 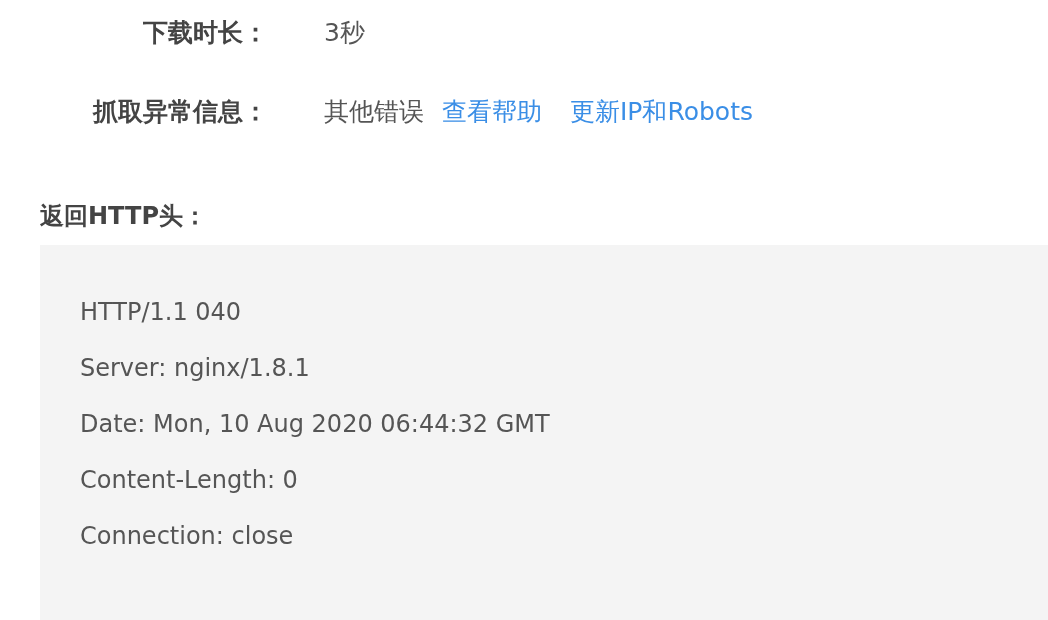 What do you see at coordinates (195, 368) in the screenshot?
I see `header-line: Server: nginx/1.8.1` at bounding box center [195, 368].